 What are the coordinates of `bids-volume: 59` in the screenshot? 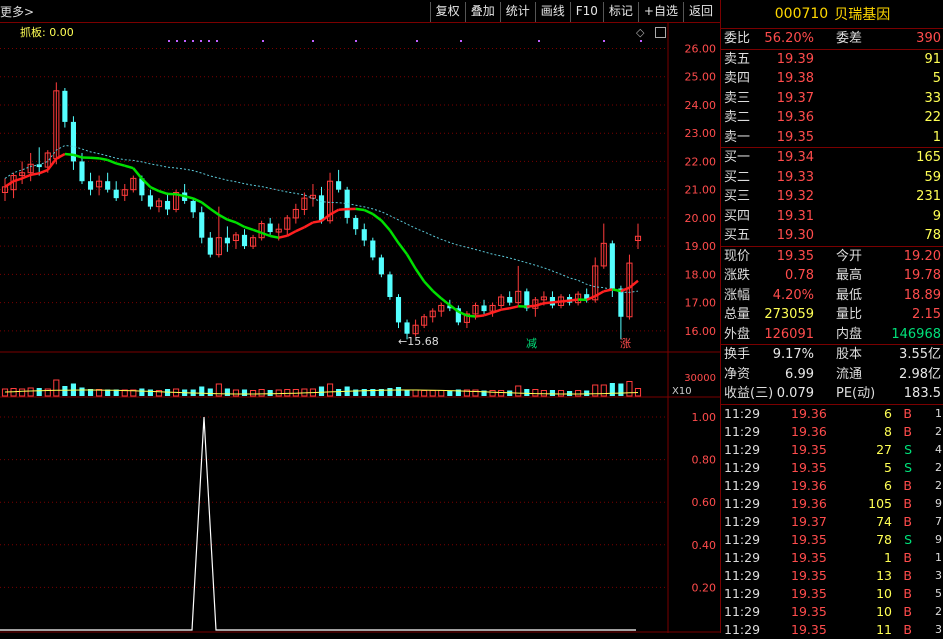 It's located at (932, 178).